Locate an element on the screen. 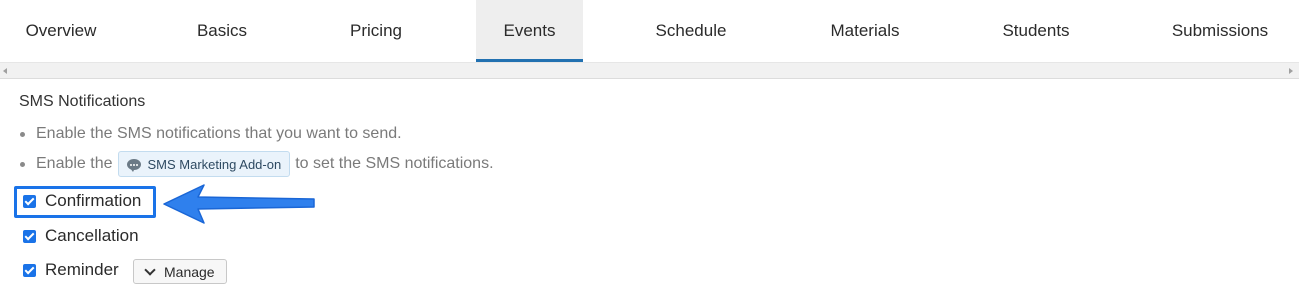 This screenshot has width=1299, height=290. tab-basics: Basics is located at coordinates (222, 31).